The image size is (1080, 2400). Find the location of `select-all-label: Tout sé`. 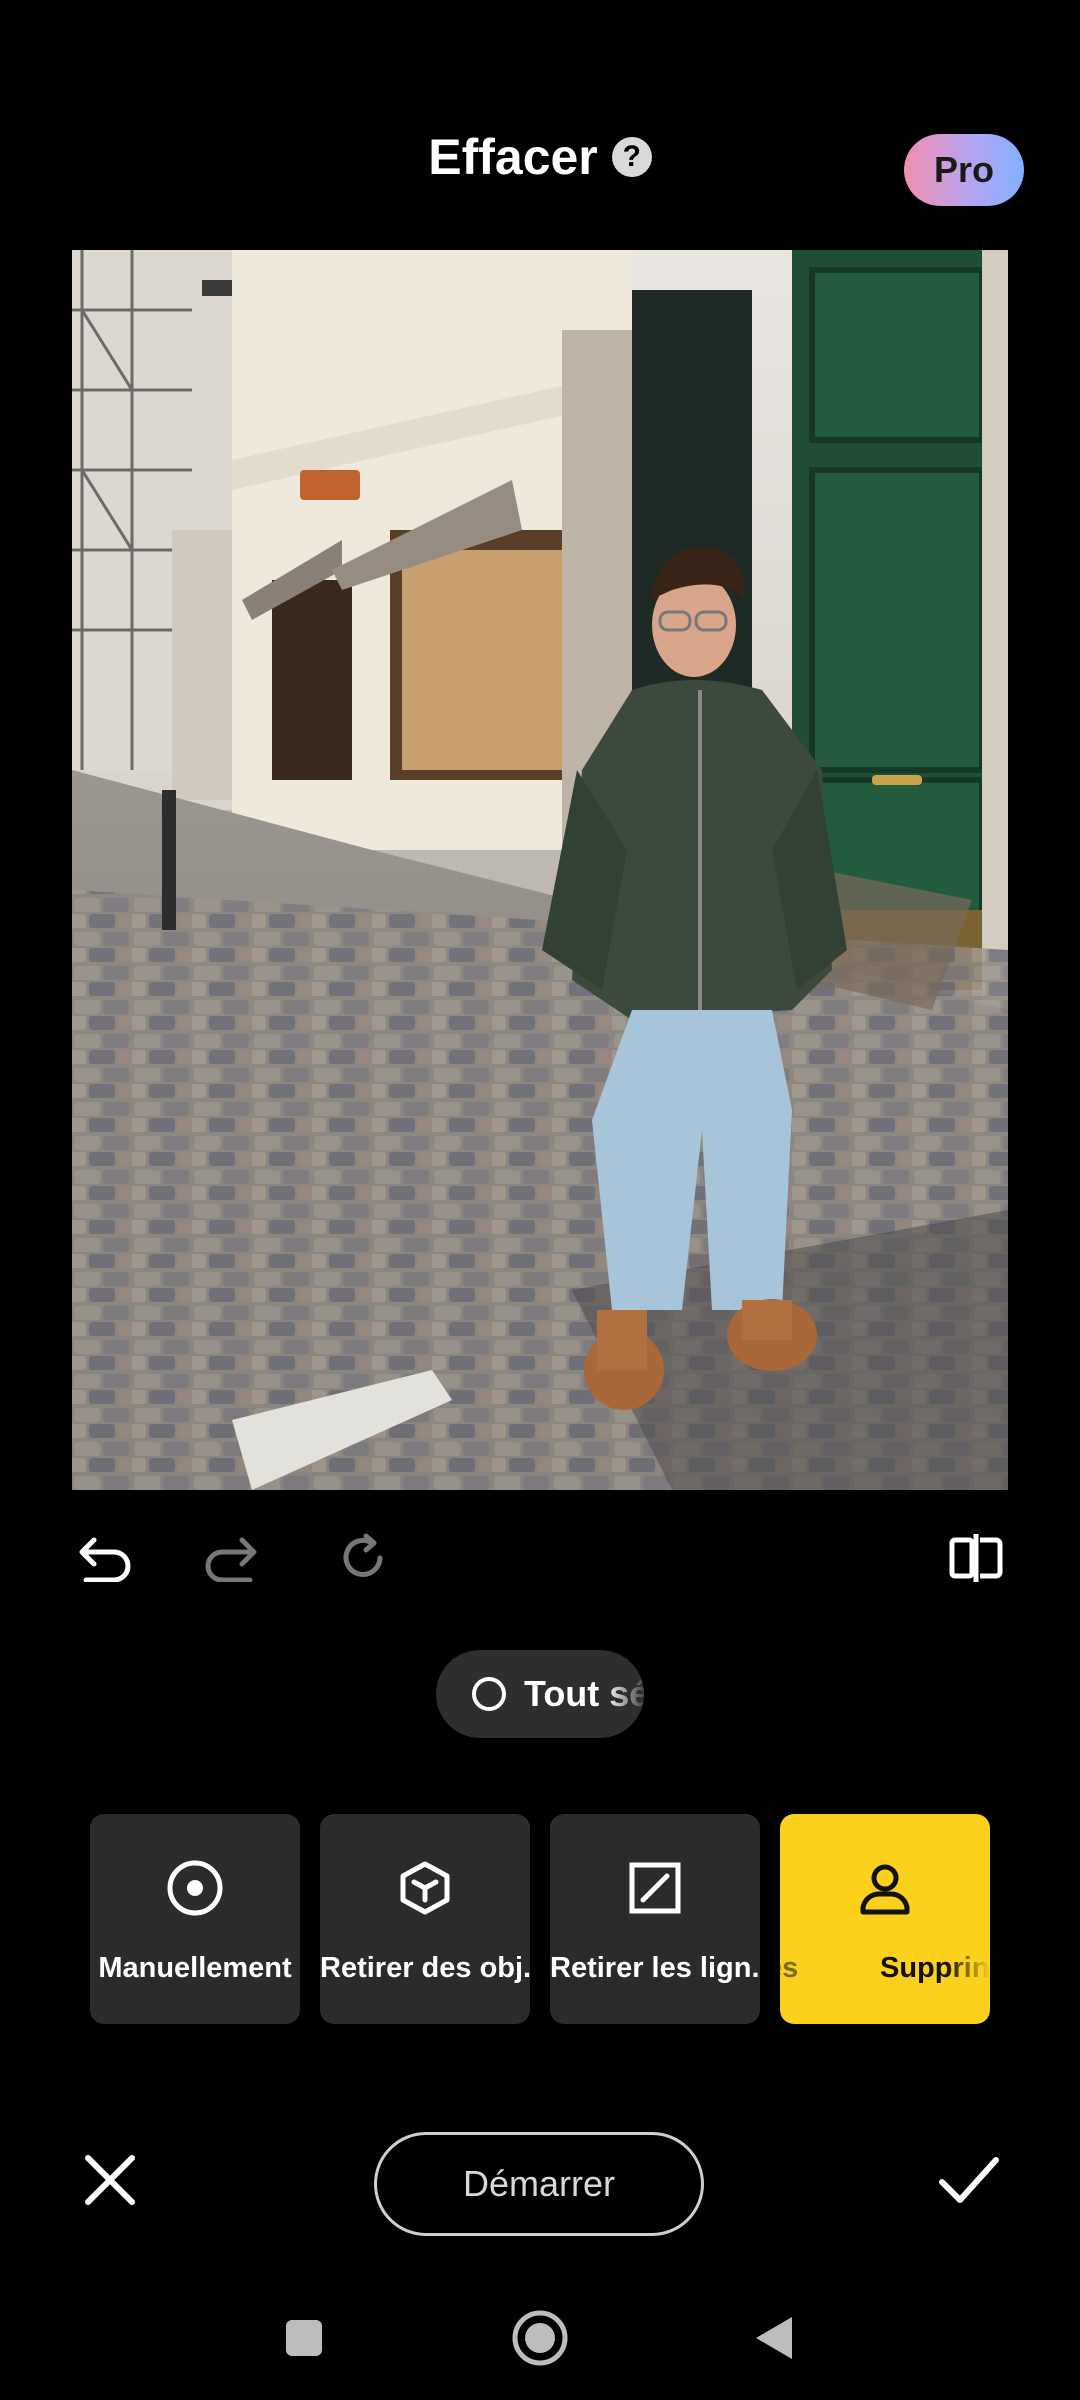

select-all-label: Tout sé is located at coordinates (584, 1693).